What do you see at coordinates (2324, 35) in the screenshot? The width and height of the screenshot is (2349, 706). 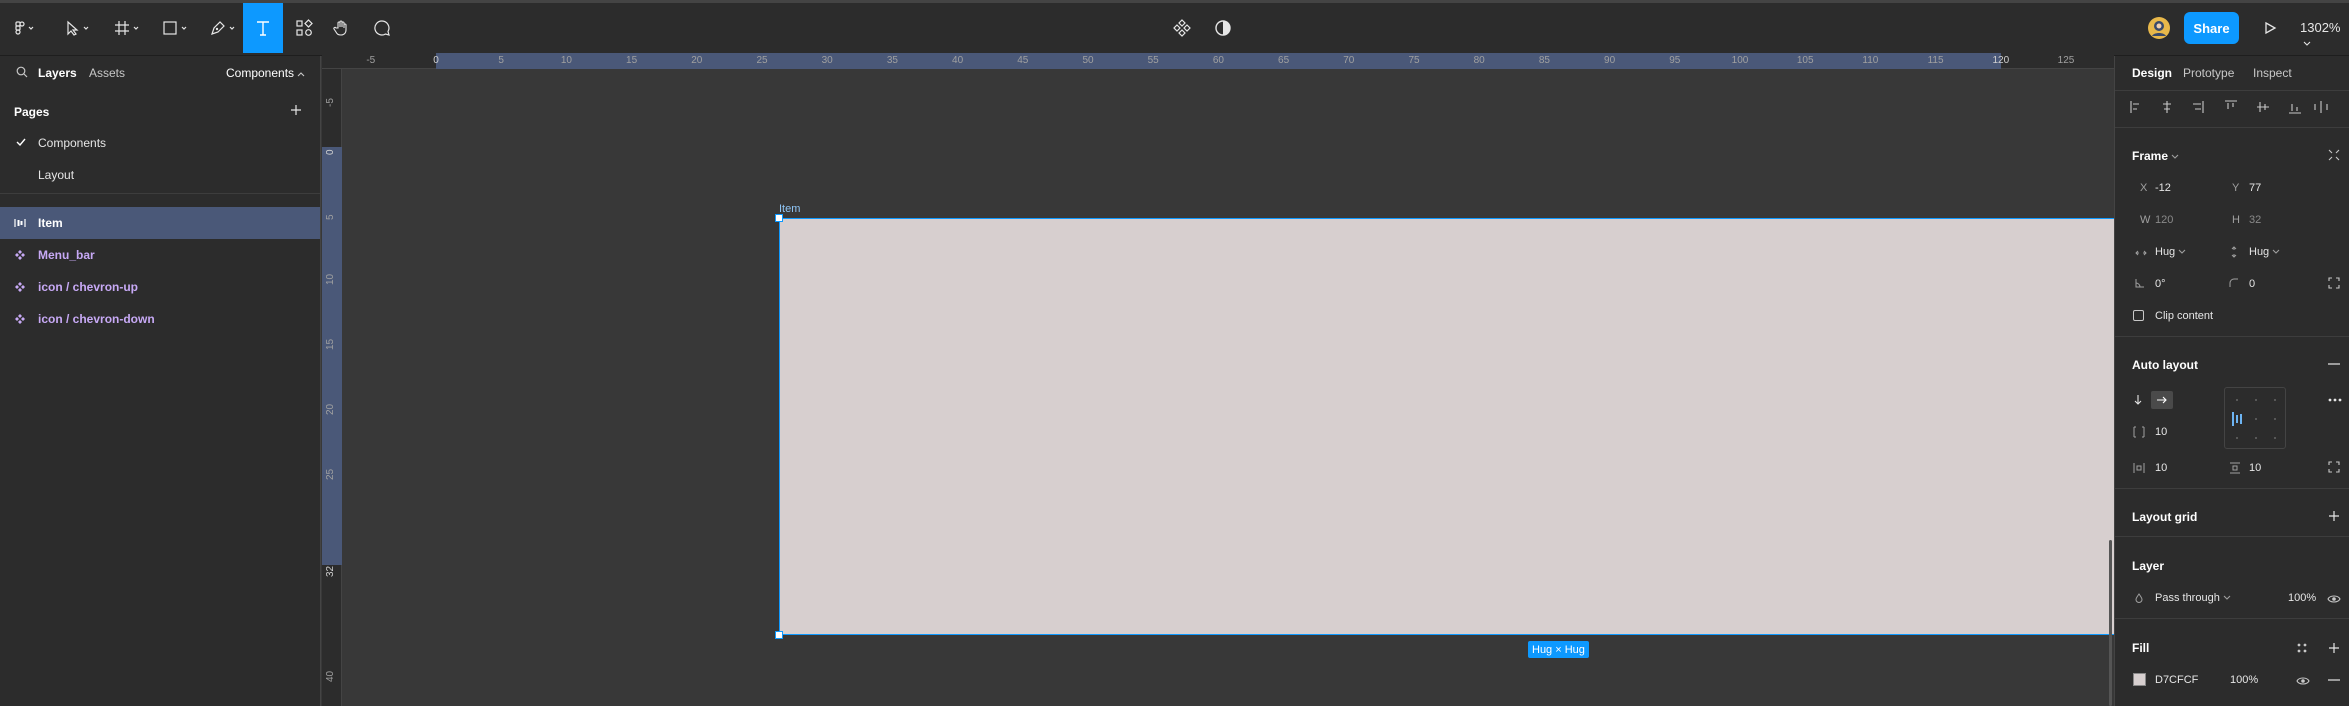 I see `zoom-dropdown: 1302%` at bounding box center [2324, 35].